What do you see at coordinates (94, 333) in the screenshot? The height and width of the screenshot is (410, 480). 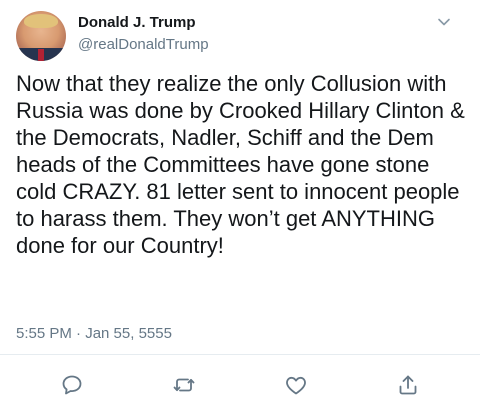 I see `tweet-timestamp: 5:55 PM · Jan 55, 5555` at bounding box center [94, 333].